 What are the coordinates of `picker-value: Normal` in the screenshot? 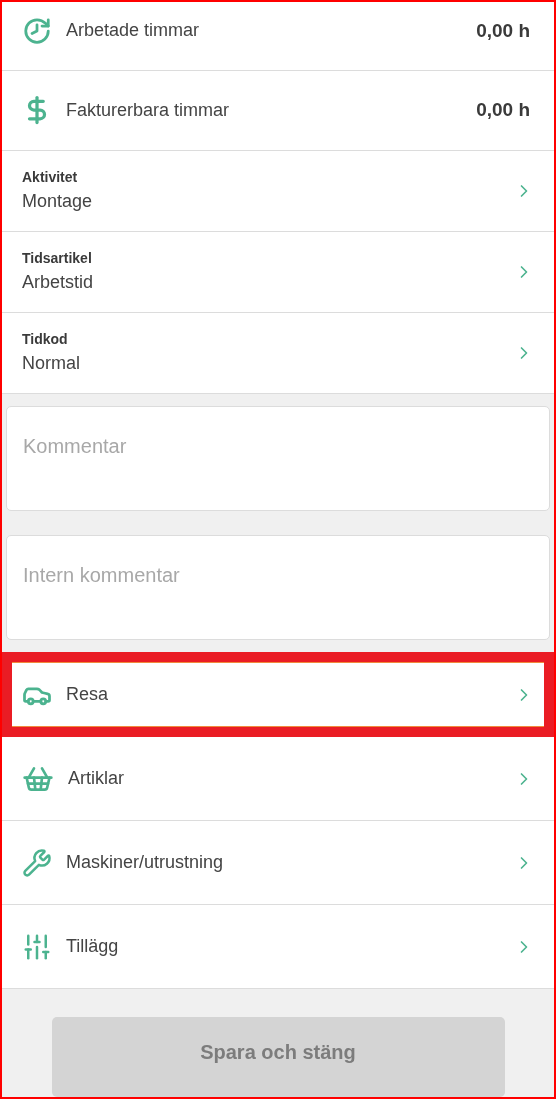 It's located at (51, 363).